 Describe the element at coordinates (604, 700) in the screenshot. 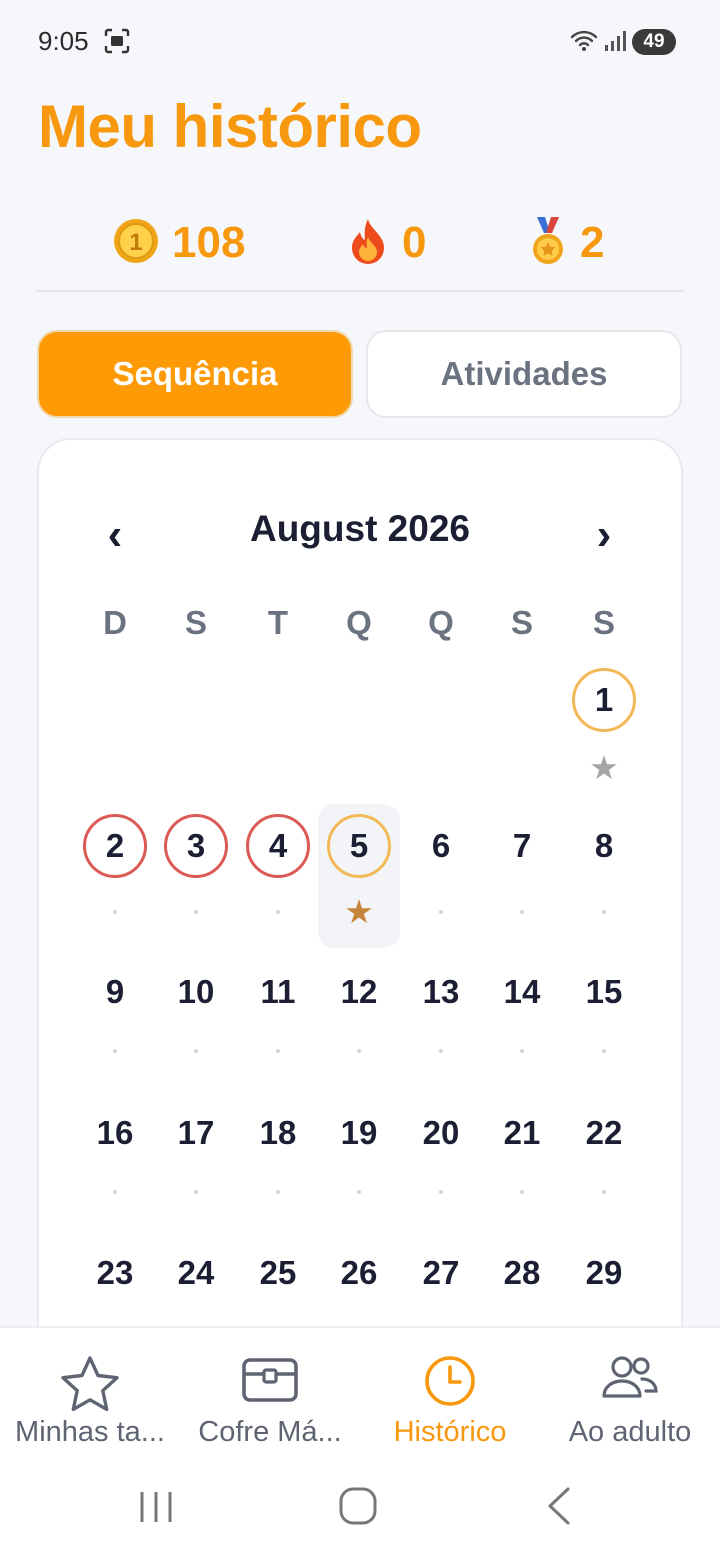

I see `calendar-day-1: 1` at that location.